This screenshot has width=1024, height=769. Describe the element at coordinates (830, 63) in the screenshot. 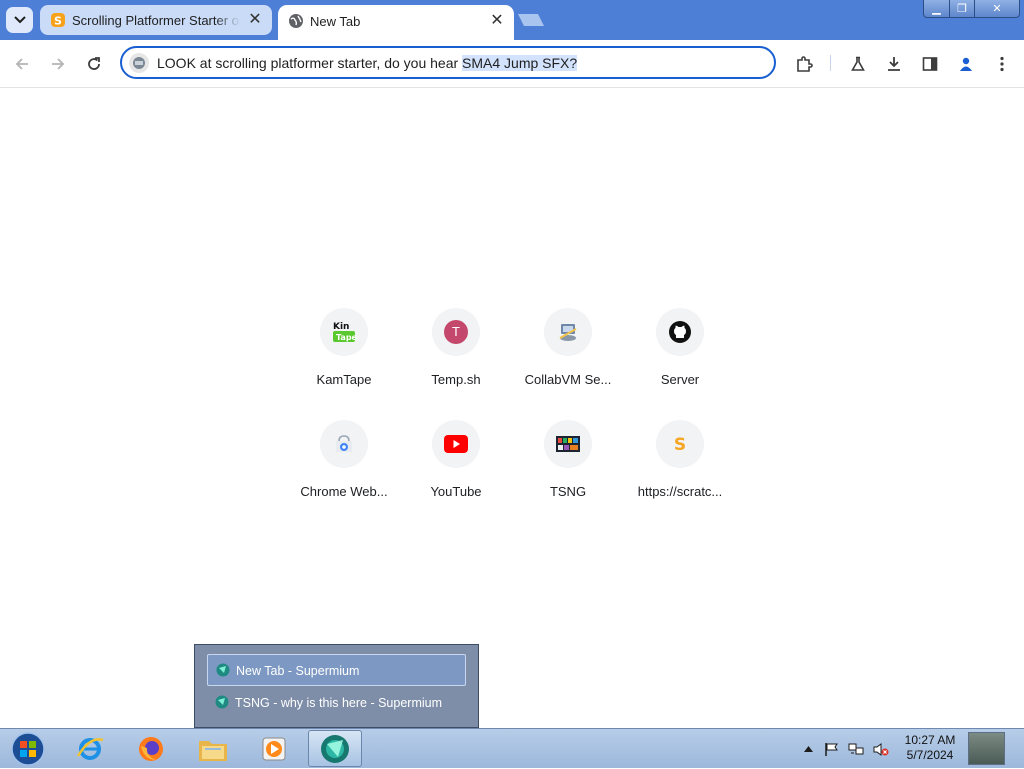

I see `toolbar-separator` at that location.